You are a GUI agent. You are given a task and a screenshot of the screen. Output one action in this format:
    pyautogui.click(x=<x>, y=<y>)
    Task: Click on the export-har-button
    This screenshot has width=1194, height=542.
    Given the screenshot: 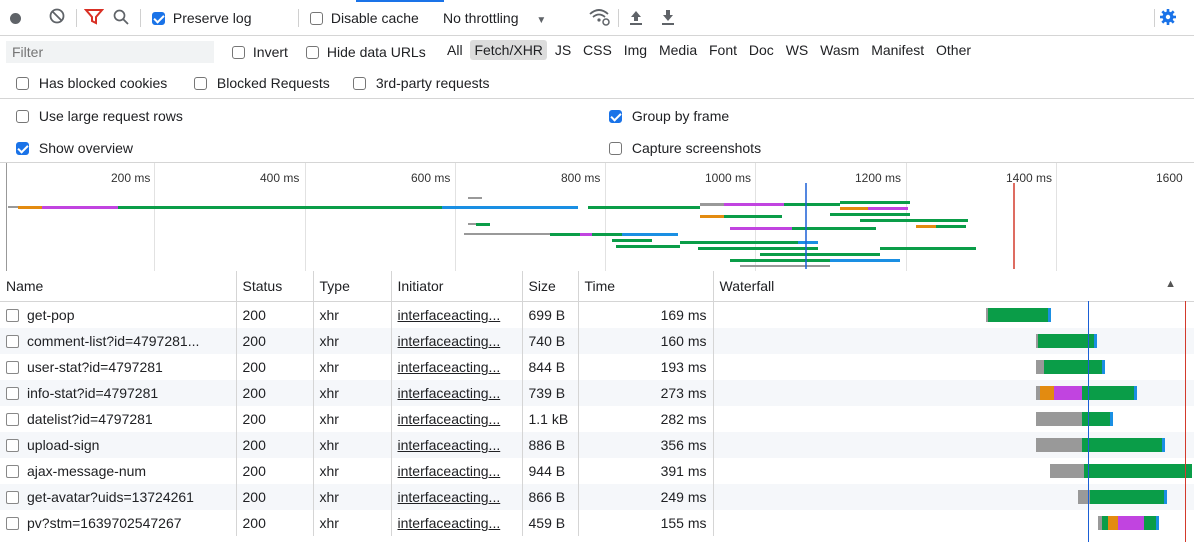 What is the action you would take?
    pyautogui.click(x=668, y=18)
    